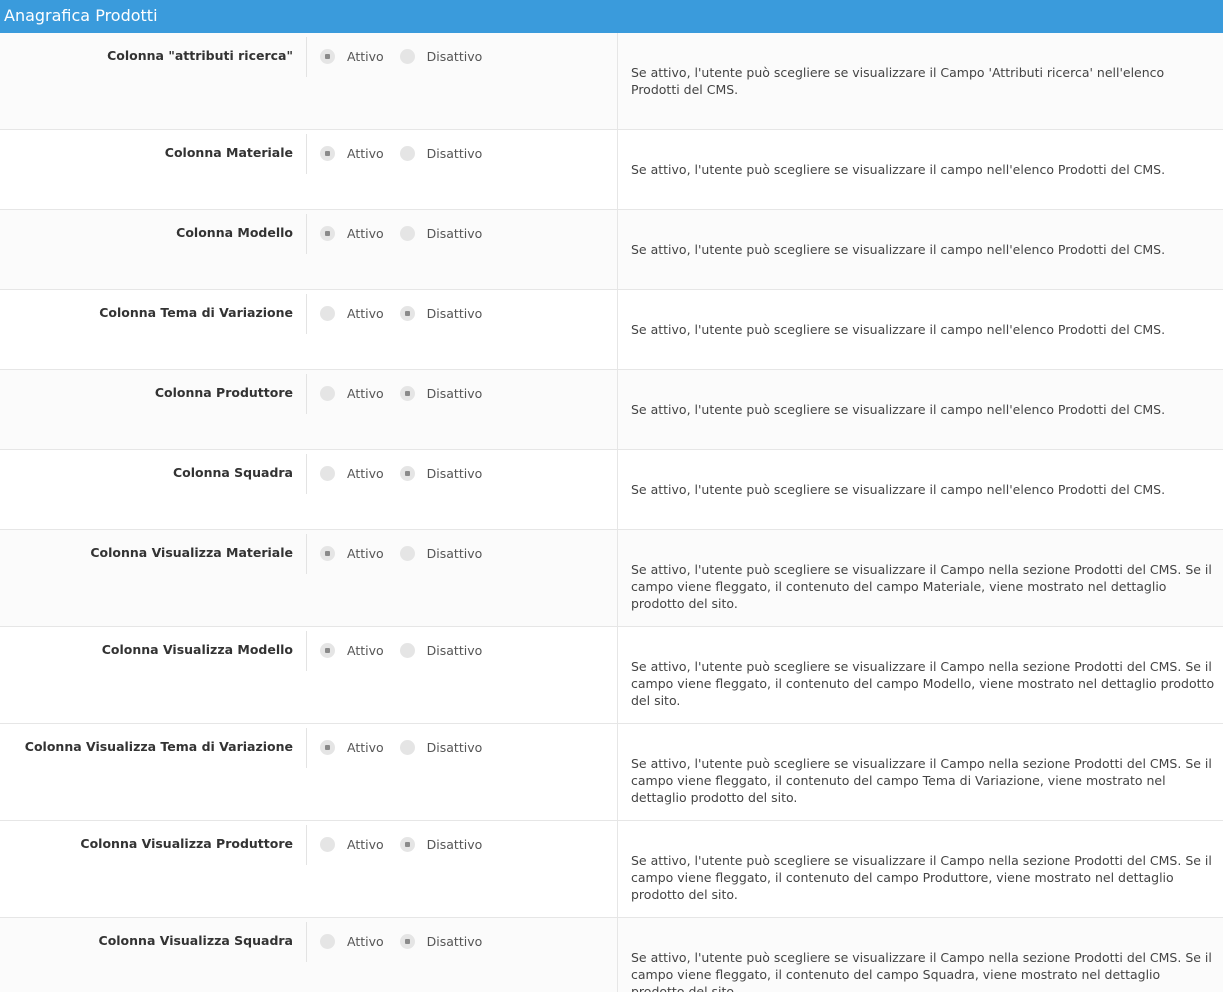 The image size is (1226, 992). Describe the element at coordinates (195, 940) in the screenshot. I see `setting-label: Colonna Visualizza Squadra` at that location.